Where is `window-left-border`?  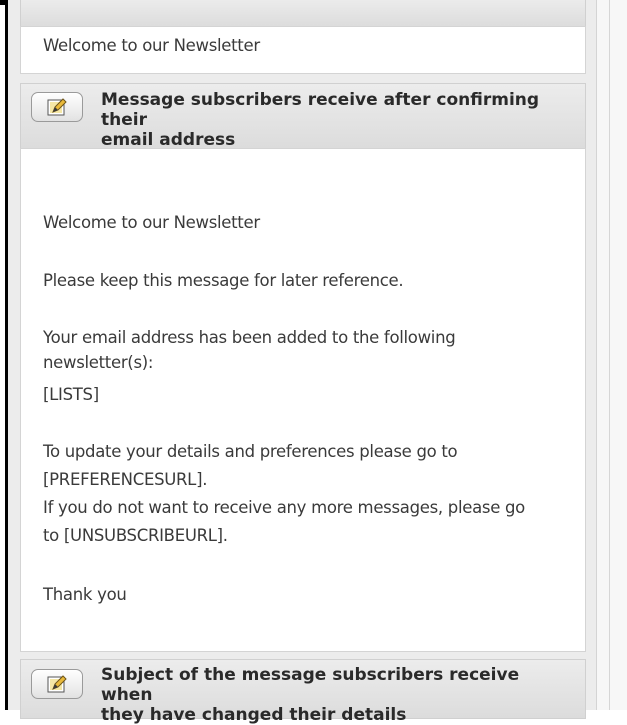 window-left-border is located at coordinates (6, 355).